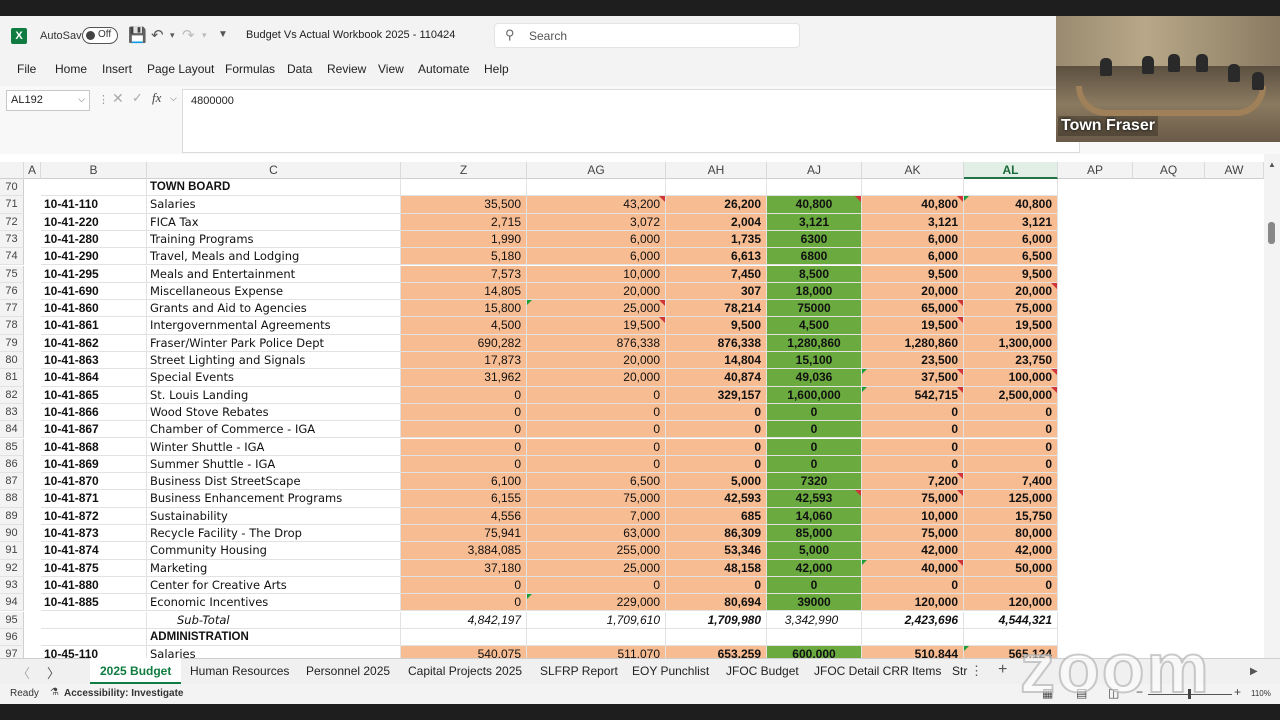 This screenshot has height=720, width=1280. Describe the element at coordinates (274, 637) in the screenshot. I see `description-cell: ADMINISTRATION` at that location.